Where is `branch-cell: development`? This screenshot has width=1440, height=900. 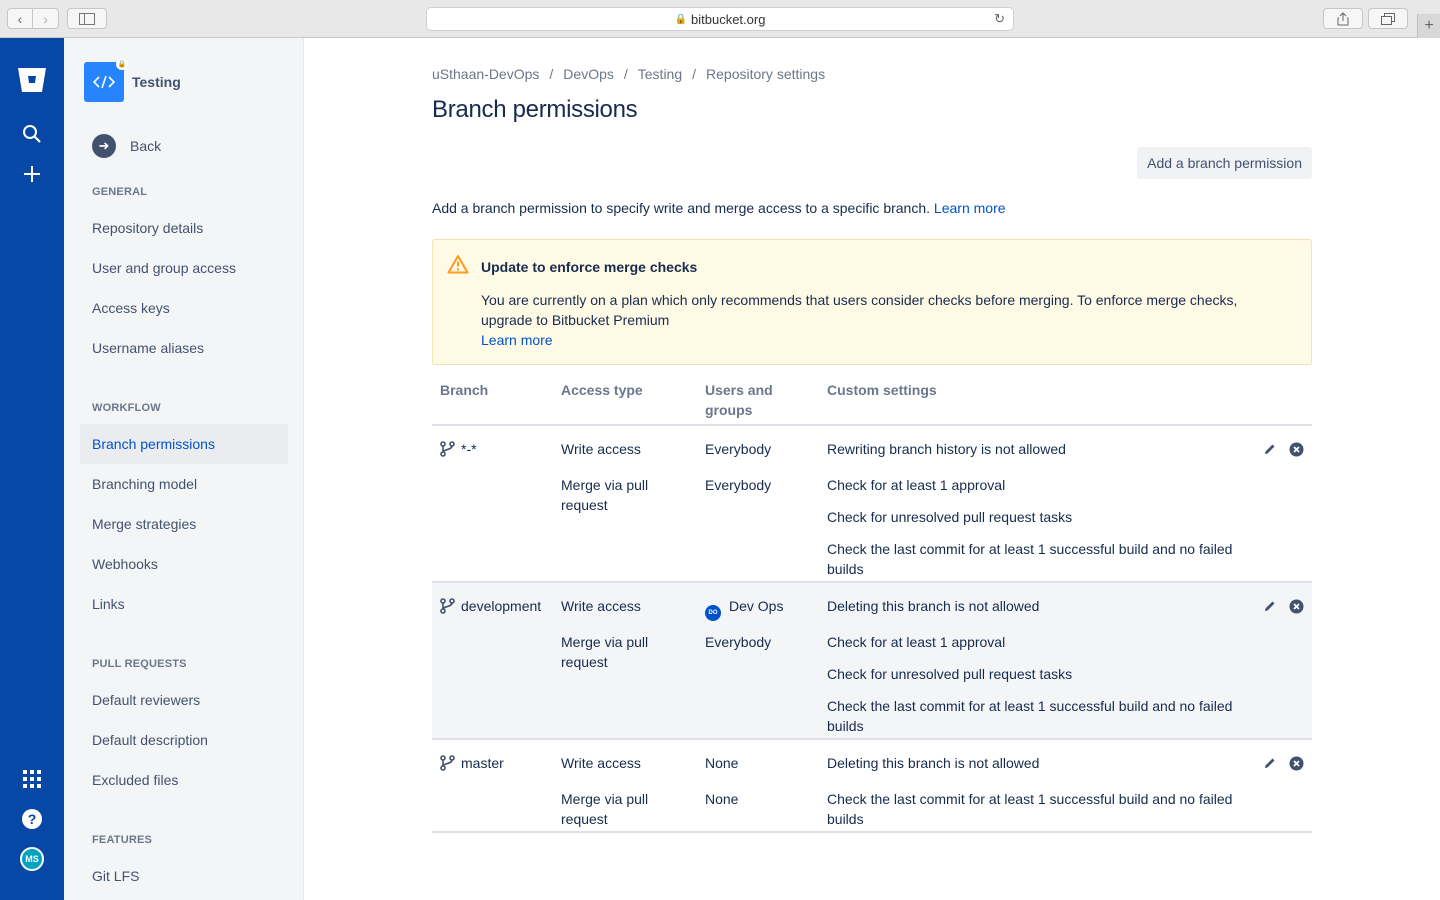
branch-cell: development is located at coordinates (490, 606).